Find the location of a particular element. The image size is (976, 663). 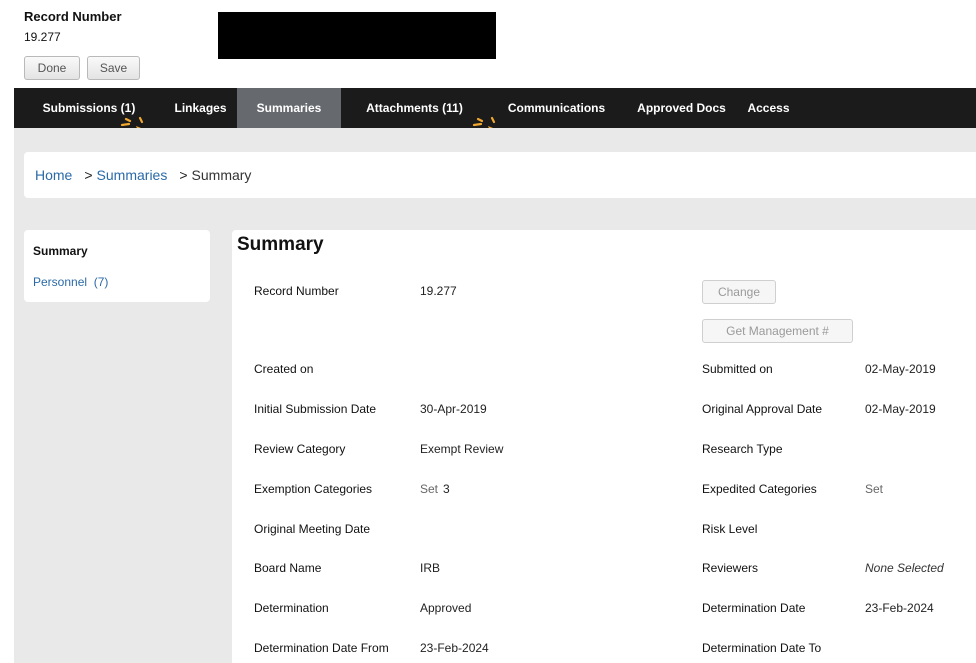

determination-date-from-label: Determination Date From is located at coordinates (321, 648).